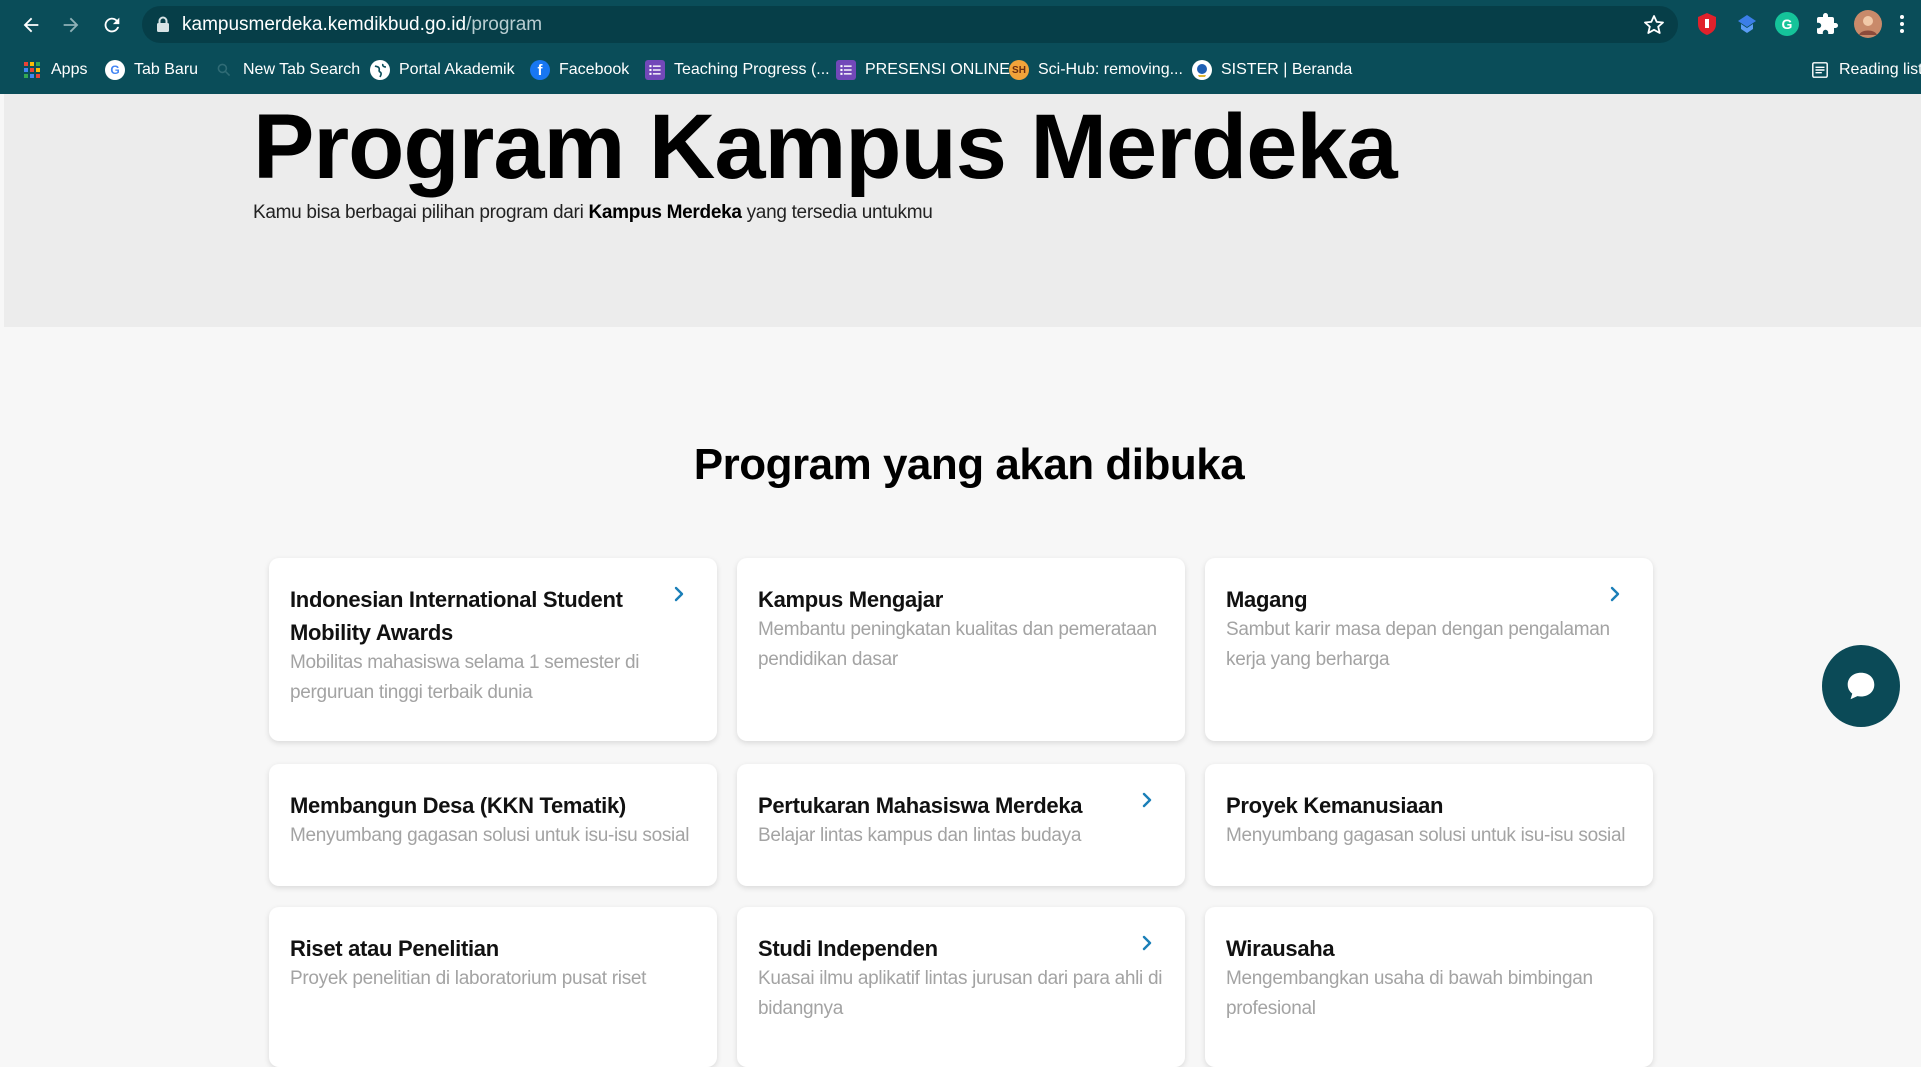 The height and width of the screenshot is (1067, 1921). Describe the element at coordinates (920, 805) in the screenshot. I see `program-title: Pertukaran Mahasiswa Merdeka` at that location.